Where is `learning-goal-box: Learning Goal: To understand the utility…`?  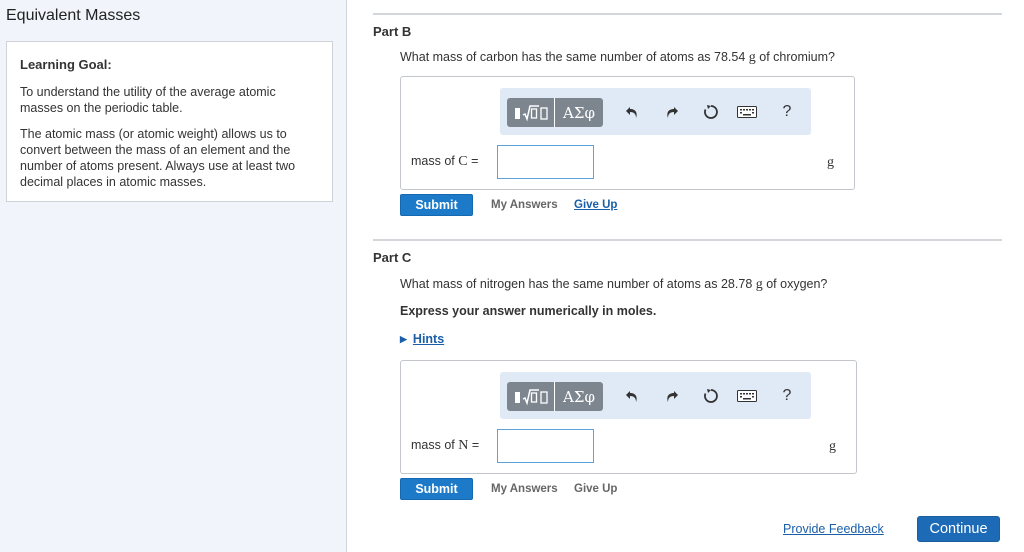
learning-goal-box: Learning Goal: To understand the utility… is located at coordinates (169, 121).